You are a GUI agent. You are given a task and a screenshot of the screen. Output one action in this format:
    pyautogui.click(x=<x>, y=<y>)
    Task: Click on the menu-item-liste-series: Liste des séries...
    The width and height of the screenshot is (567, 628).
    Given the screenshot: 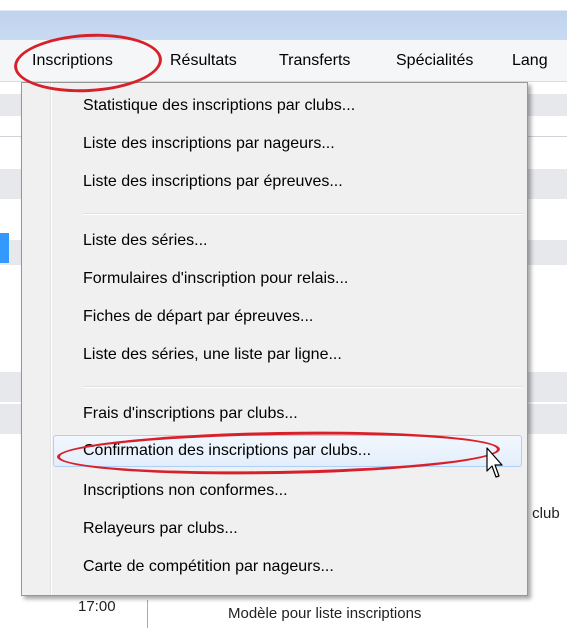 What is the action you would take?
    pyautogui.click(x=274, y=241)
    